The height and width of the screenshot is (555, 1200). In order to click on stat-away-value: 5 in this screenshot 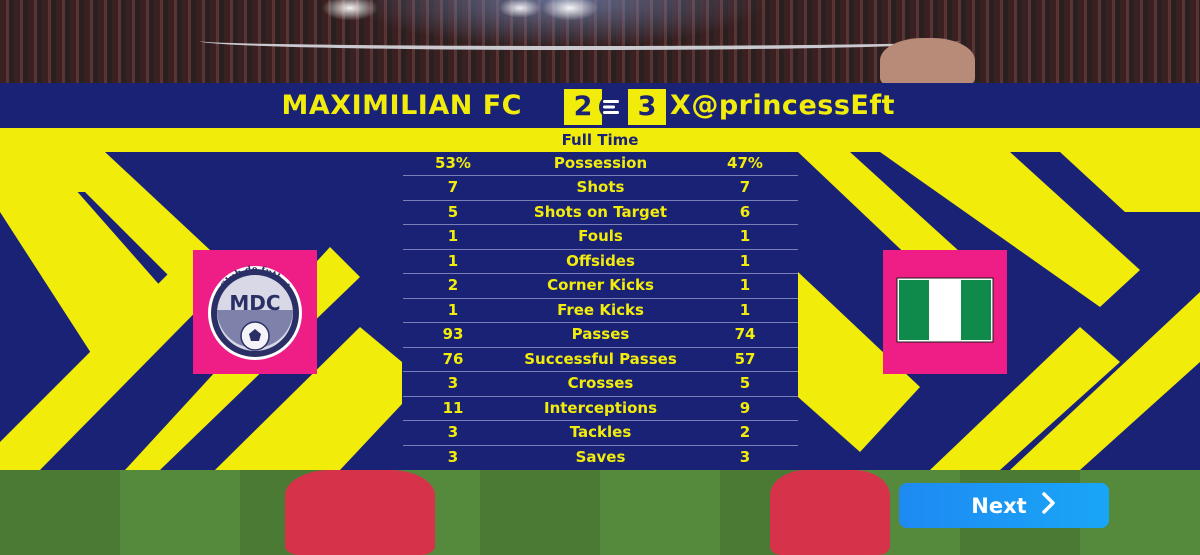, I will do `click(745, 383)`.